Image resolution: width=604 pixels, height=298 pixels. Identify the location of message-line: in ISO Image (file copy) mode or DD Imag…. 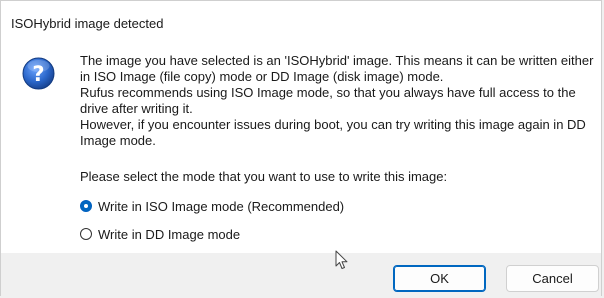
(262, 76).